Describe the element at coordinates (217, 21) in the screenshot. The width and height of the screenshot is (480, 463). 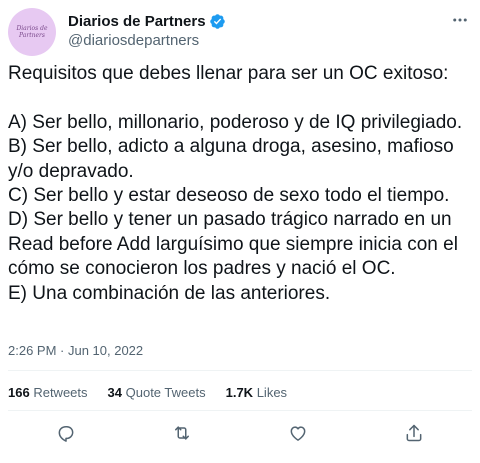
I see `verified-badge-icon` at that location.